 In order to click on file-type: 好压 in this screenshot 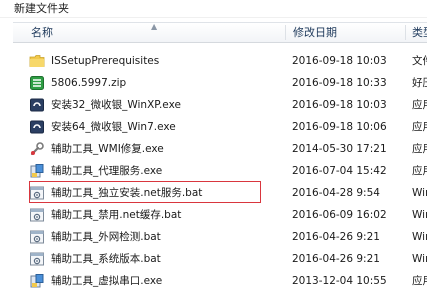, I will do `click(419, 83)`.